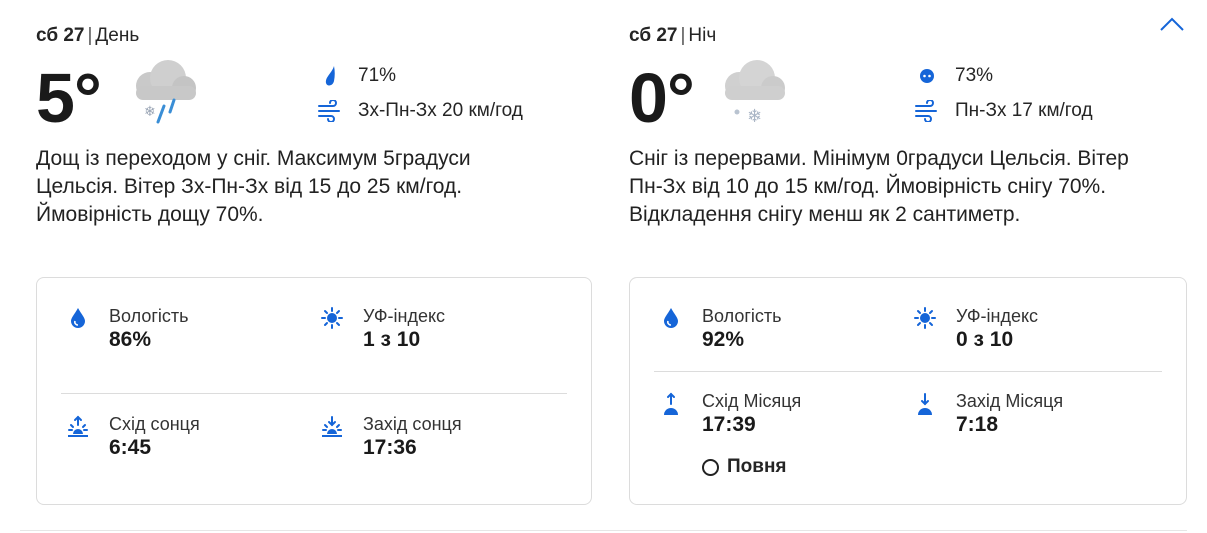 This screenshot has height=533, width=1207. I want to click on day-period: День, so click(117, 35).